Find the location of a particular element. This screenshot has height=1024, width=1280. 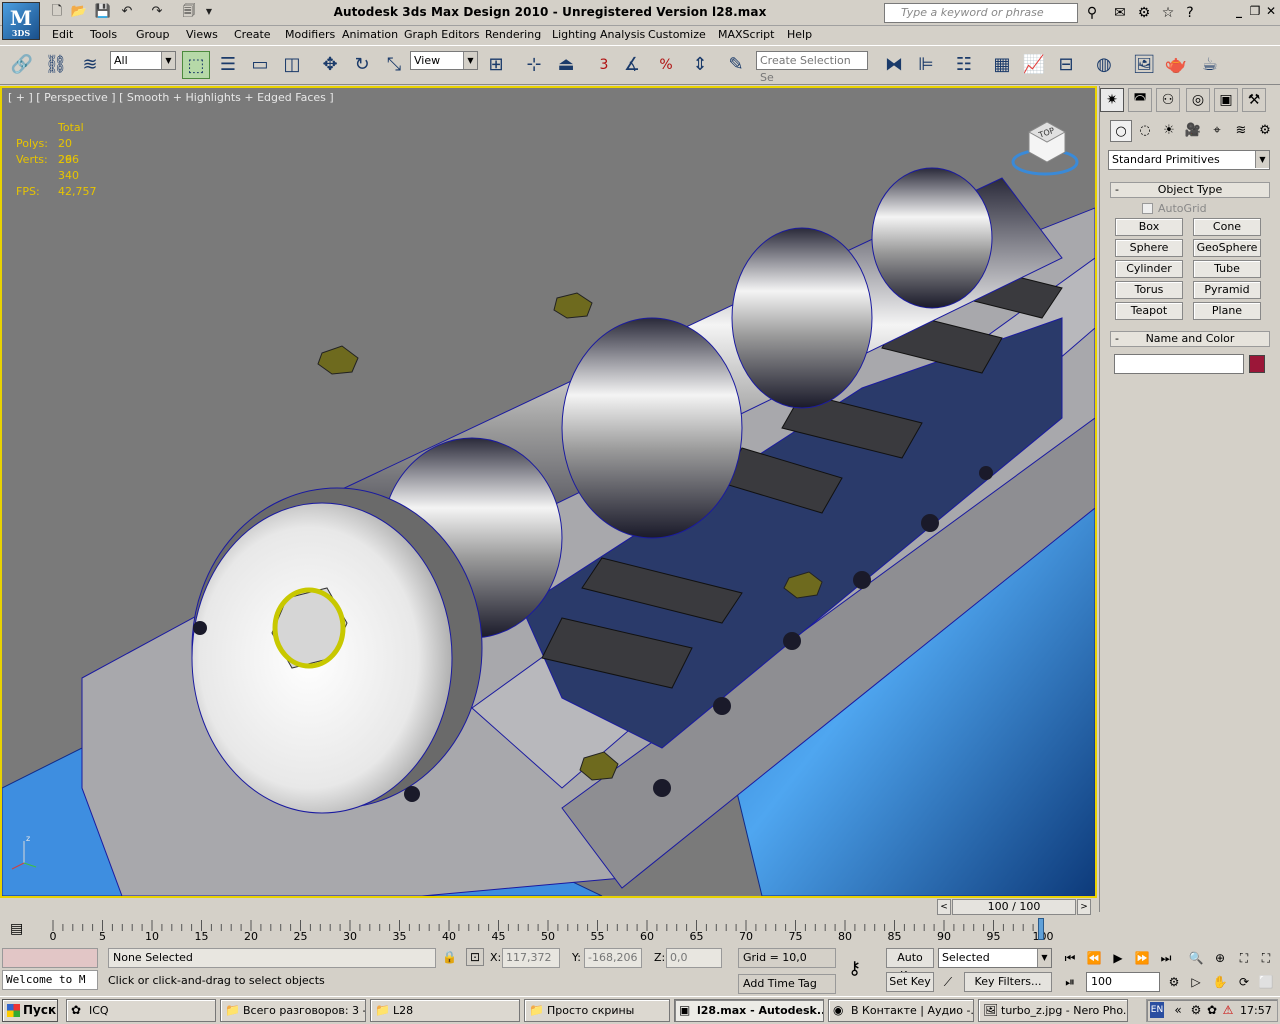

cone-button: Cone is located at coordinates (1227, 227).